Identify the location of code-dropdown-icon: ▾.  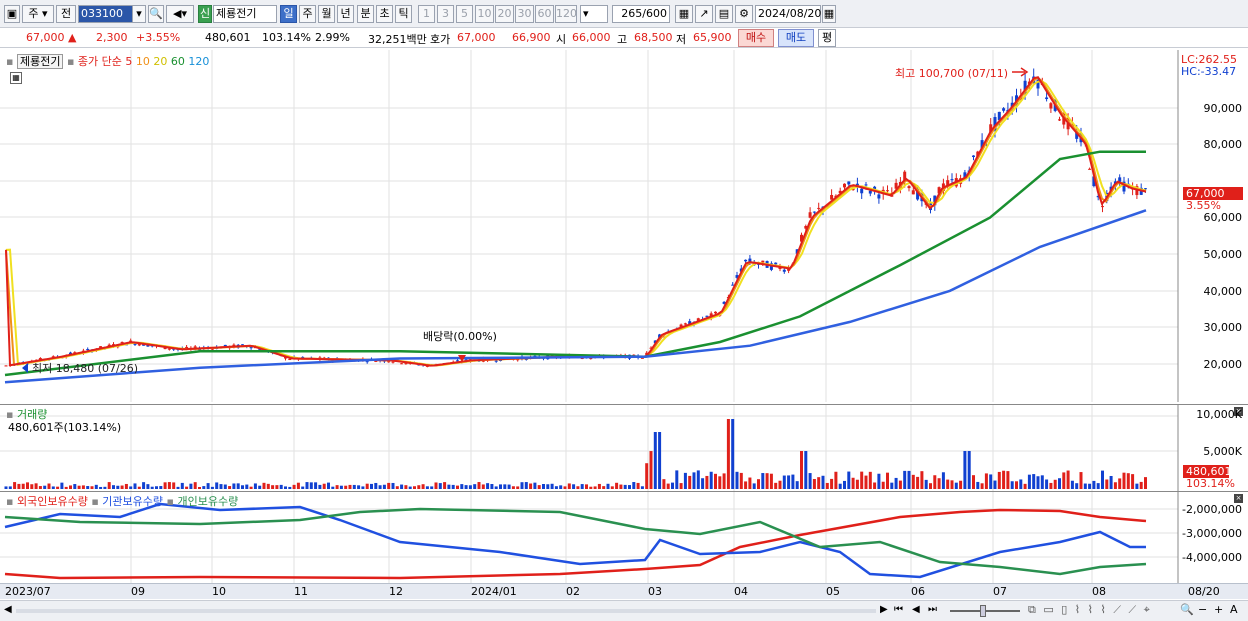
(139, 14).